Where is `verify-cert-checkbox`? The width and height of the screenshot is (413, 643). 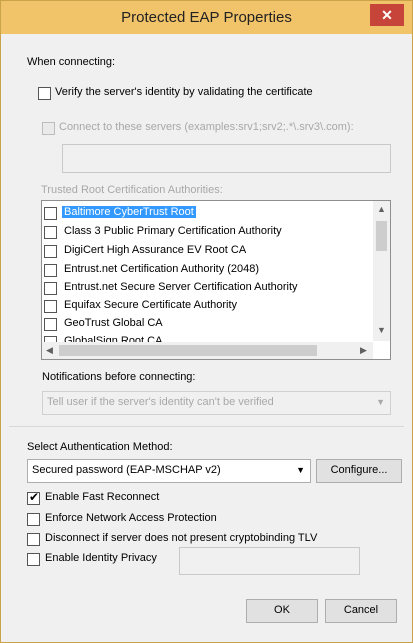 verify-cert-checkbox is located at coordinates (44, 93).